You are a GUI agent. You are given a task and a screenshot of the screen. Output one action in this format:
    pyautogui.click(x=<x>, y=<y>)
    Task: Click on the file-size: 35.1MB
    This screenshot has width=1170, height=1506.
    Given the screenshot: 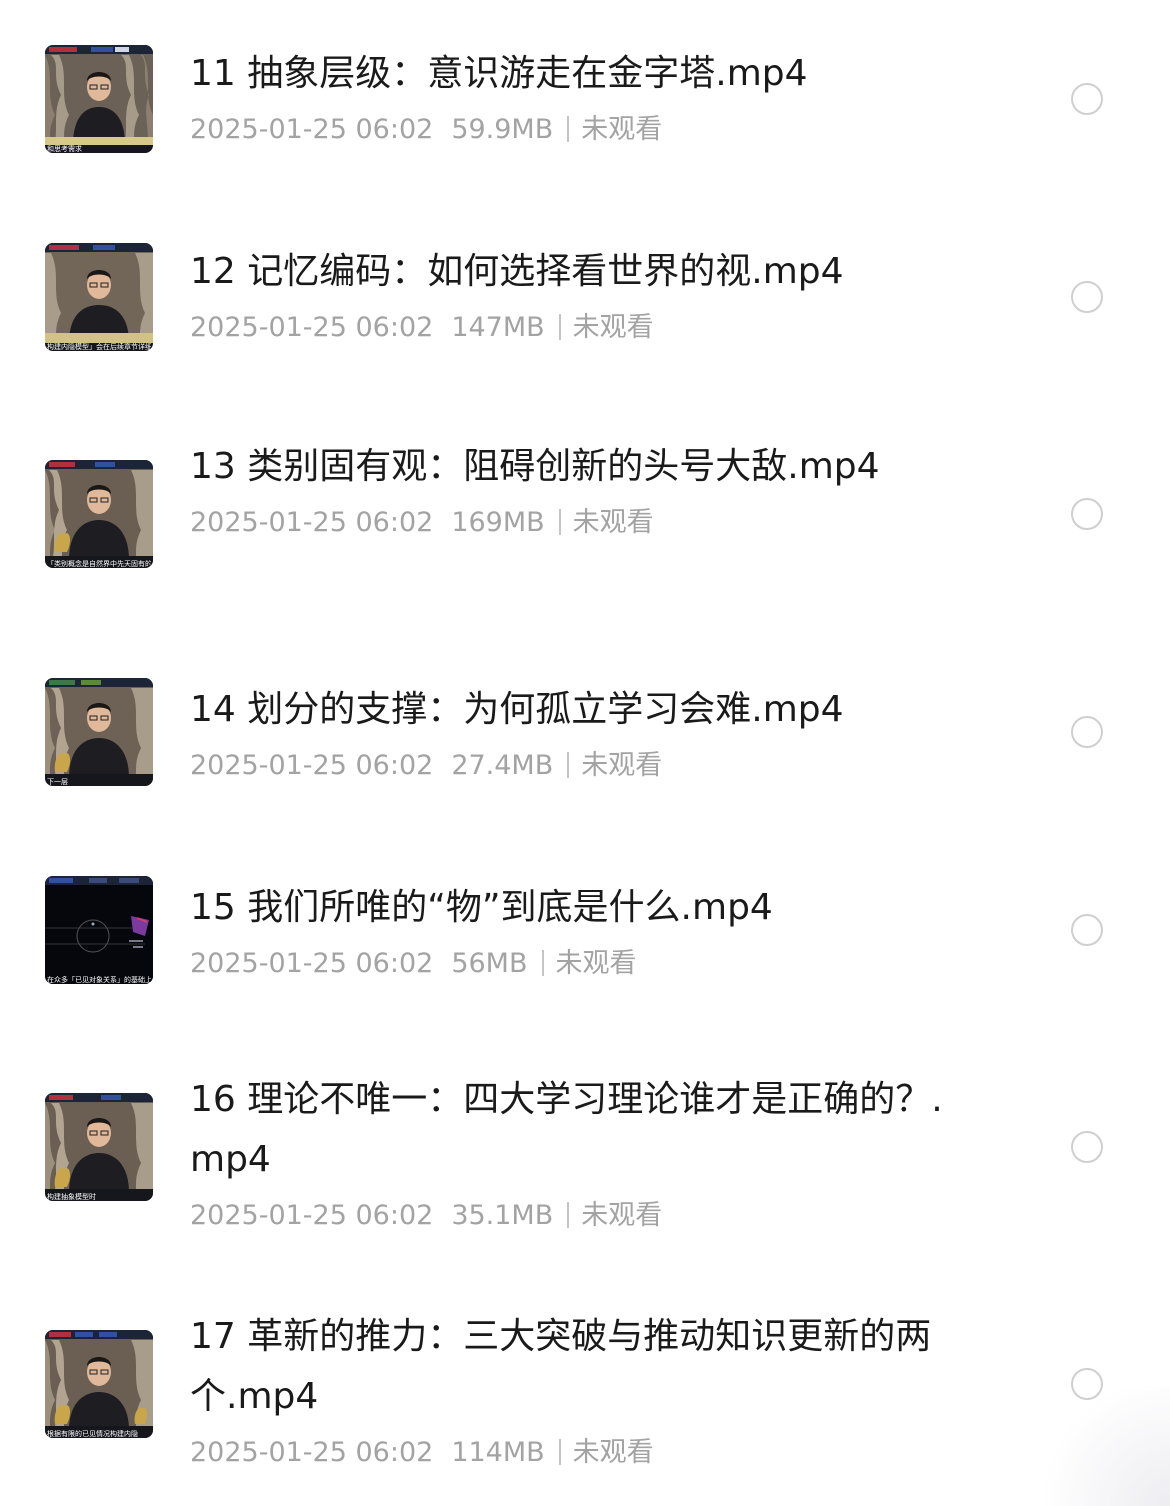 What is the action you would take?
    pyautogui.click(x=502, y=1215)
    